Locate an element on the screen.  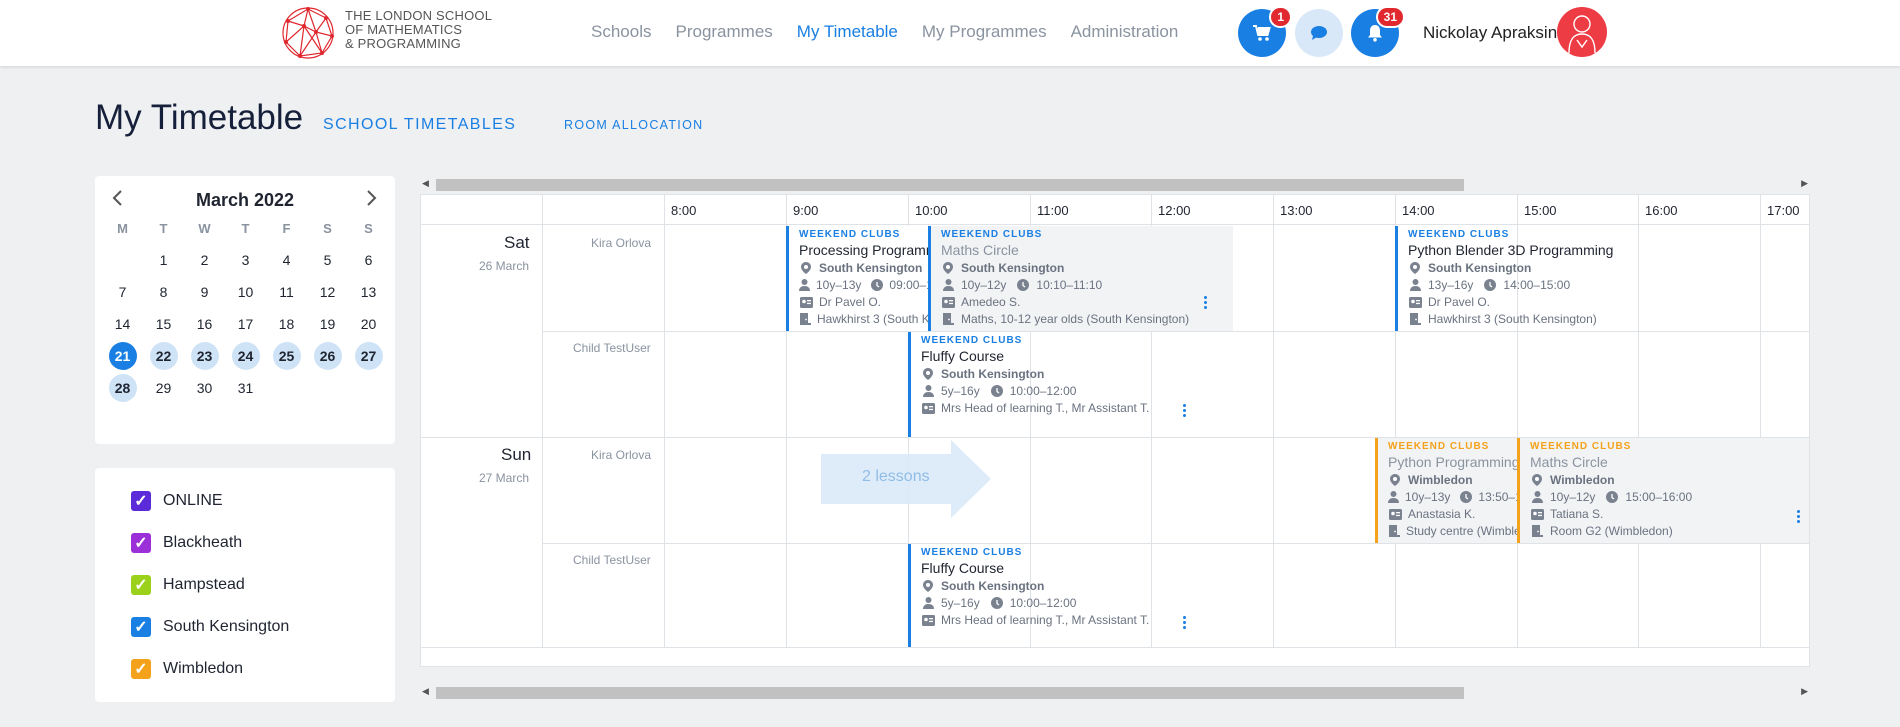
horizontal-scrollbar-bottom: ◀ ▶ is located at coordinates (1115, 691).